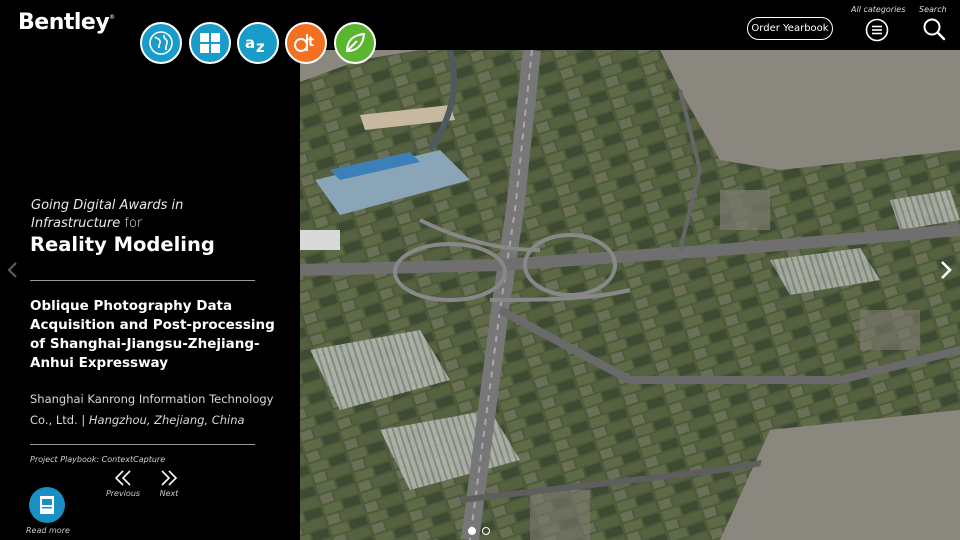 Image resolution: width=960 pixels, height=540 pixels. I want to click on globe-category-button, so click(161, 43).